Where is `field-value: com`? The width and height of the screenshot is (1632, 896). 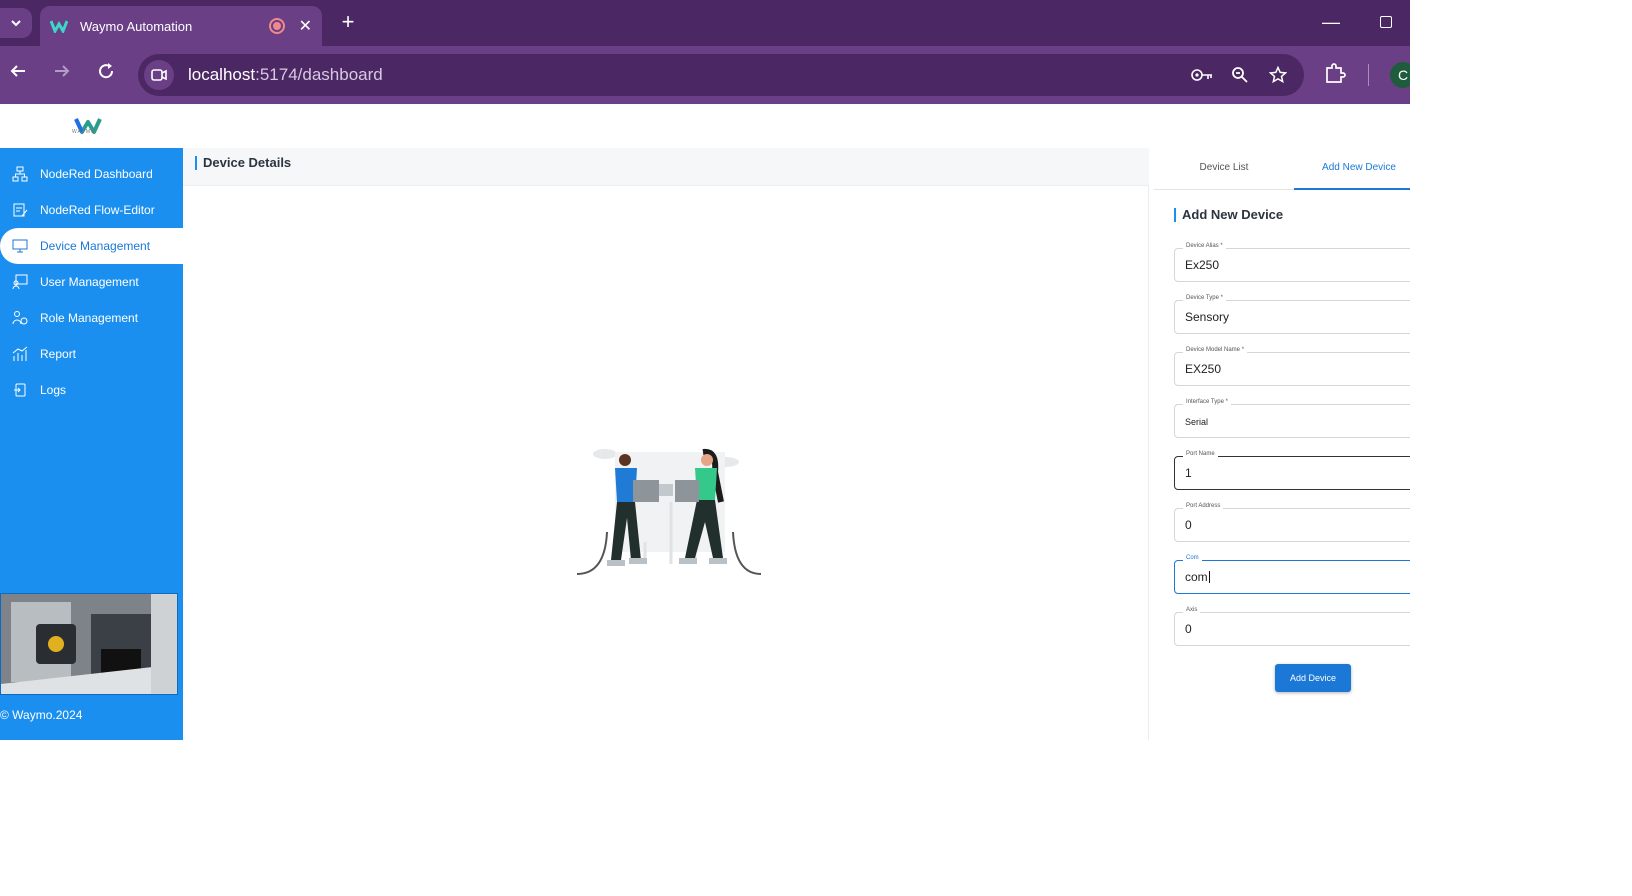 field-value: com is located at coordinates (1197, 577).